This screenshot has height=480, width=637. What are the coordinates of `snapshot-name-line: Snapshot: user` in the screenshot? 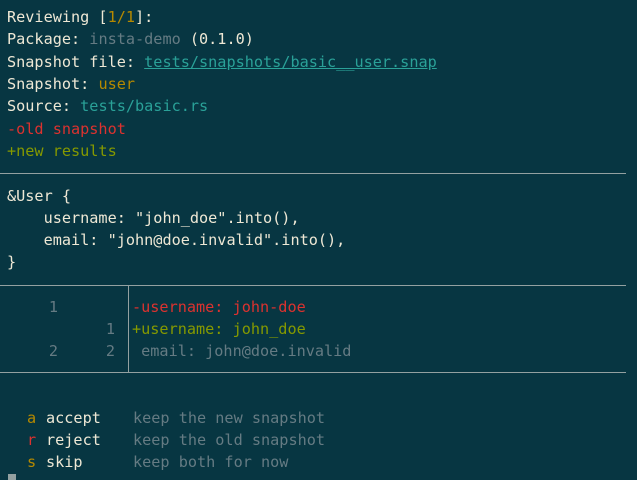 It's located at (71, 84).